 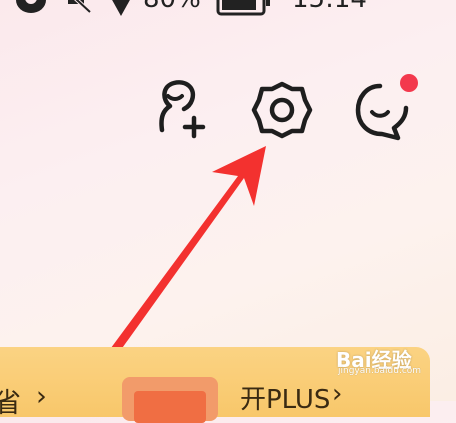 I want to click on battery-icon, so click(x=244, y=10).